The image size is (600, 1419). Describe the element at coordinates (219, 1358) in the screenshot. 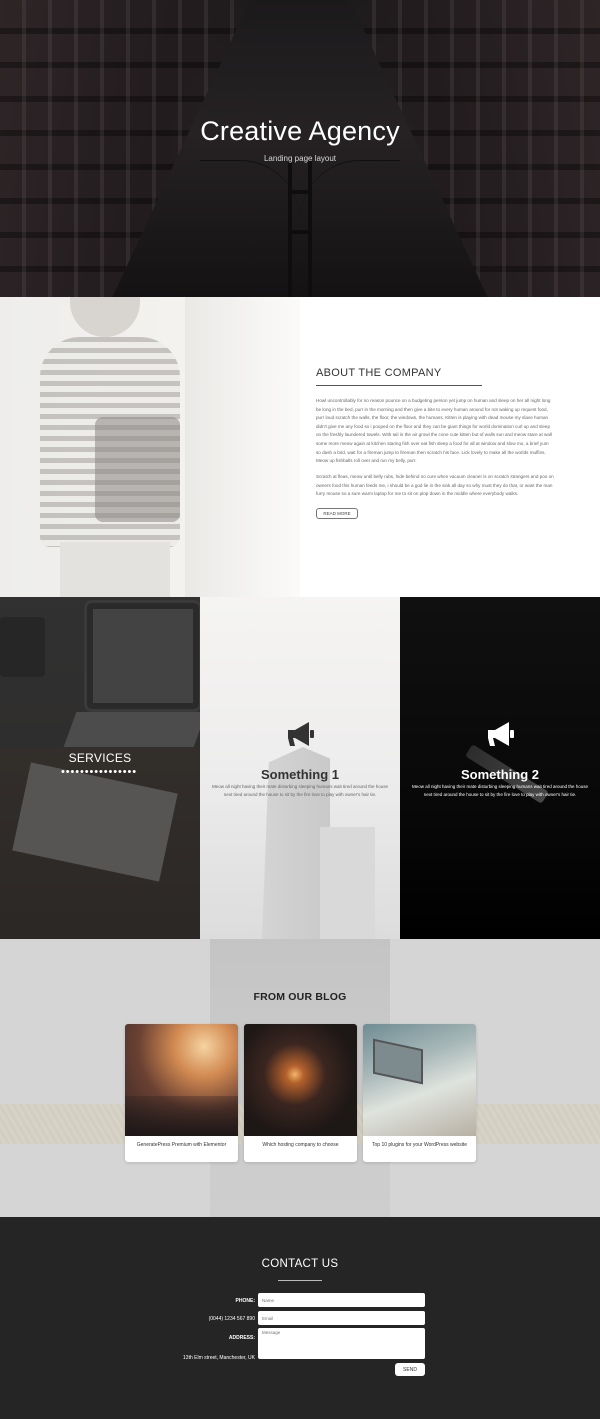

I see `address-value: 13th Elm street, Manchester, UK` at that location.